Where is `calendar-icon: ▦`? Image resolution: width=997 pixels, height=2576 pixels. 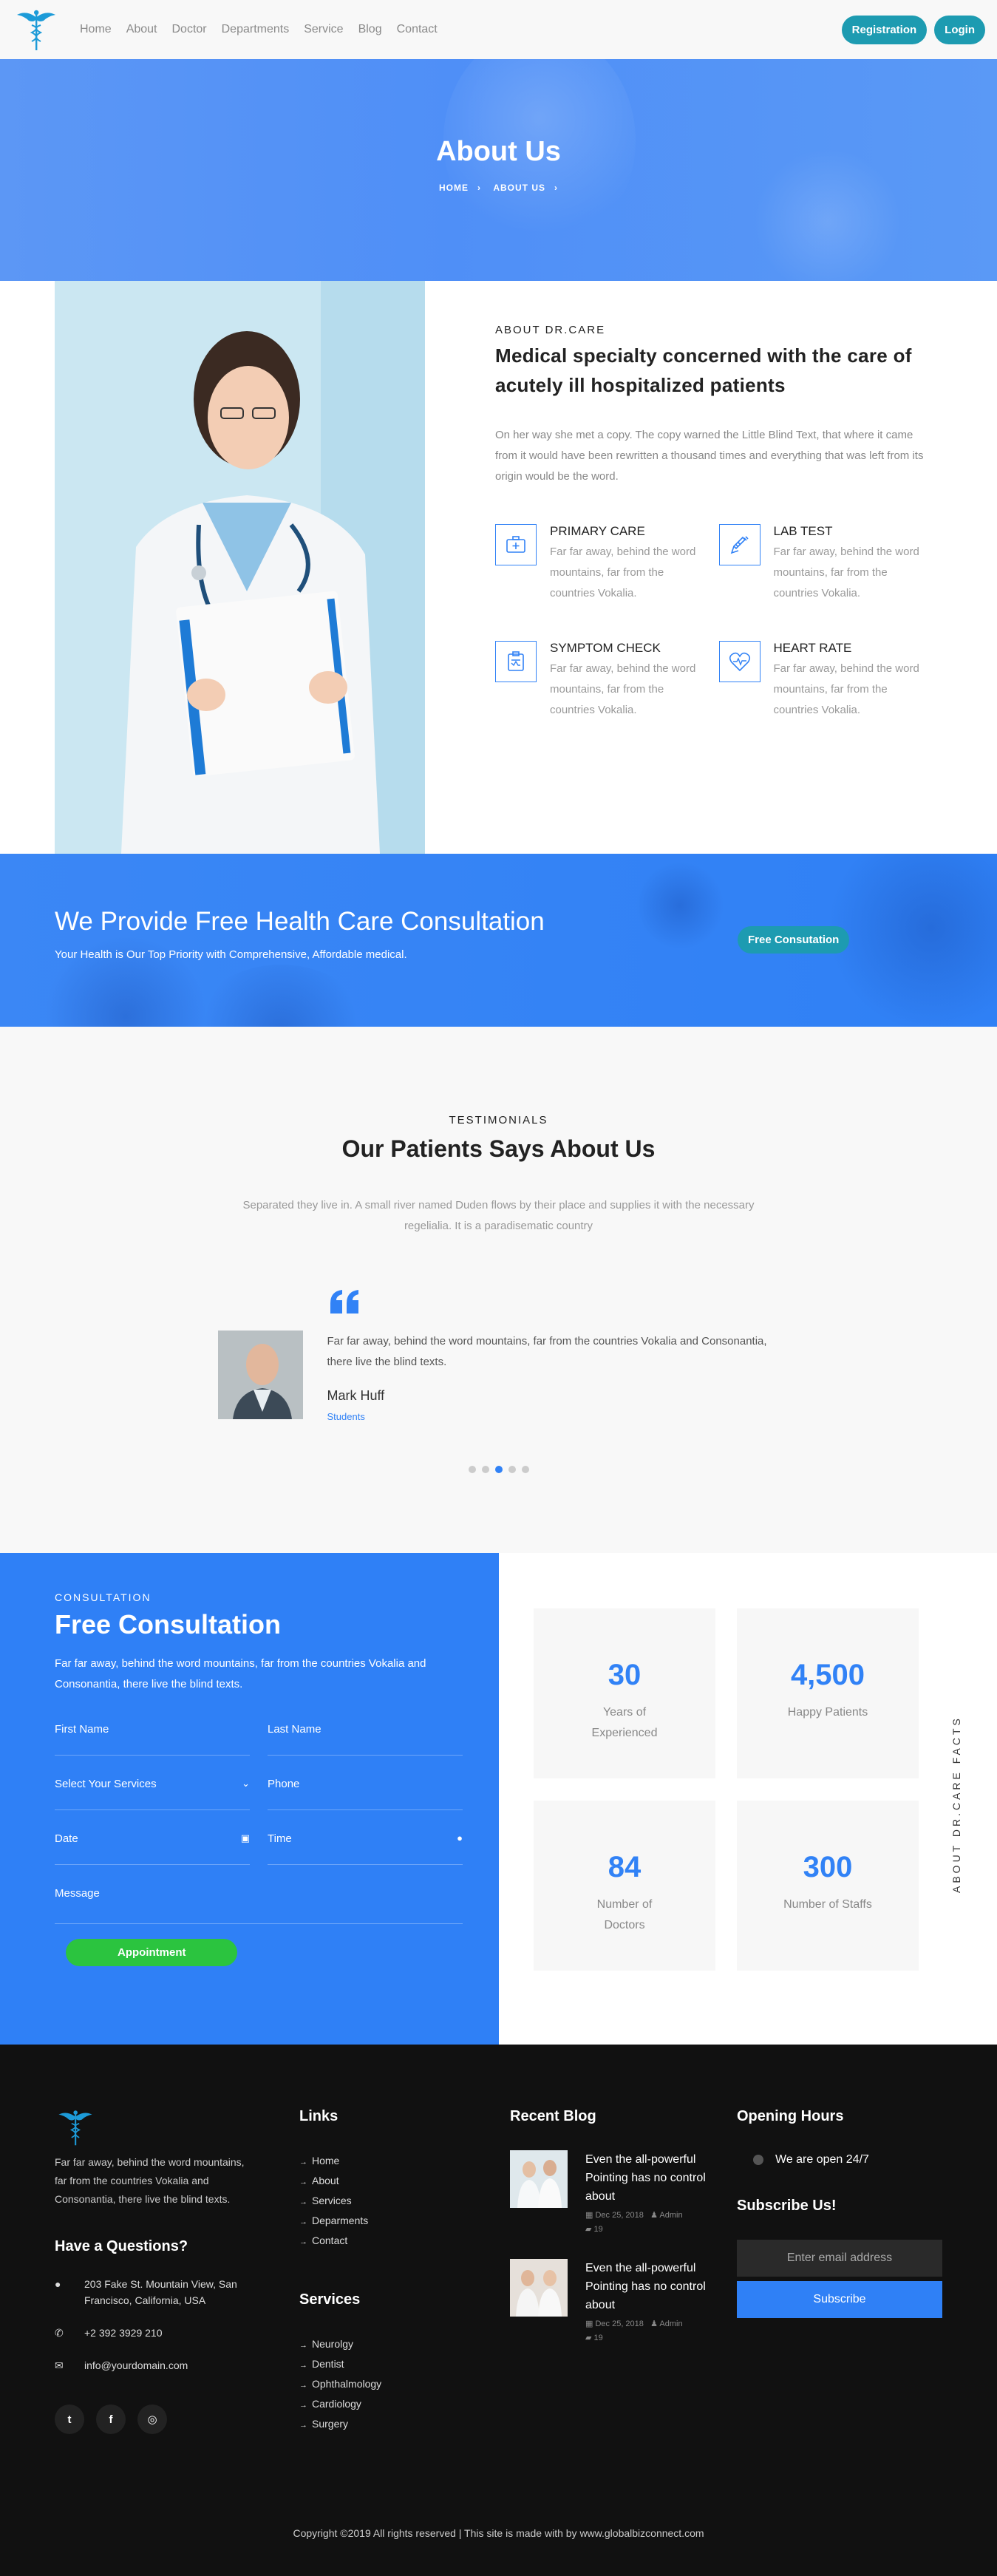 calendar-icon: ▦ is located at coordinates (589, 2215).